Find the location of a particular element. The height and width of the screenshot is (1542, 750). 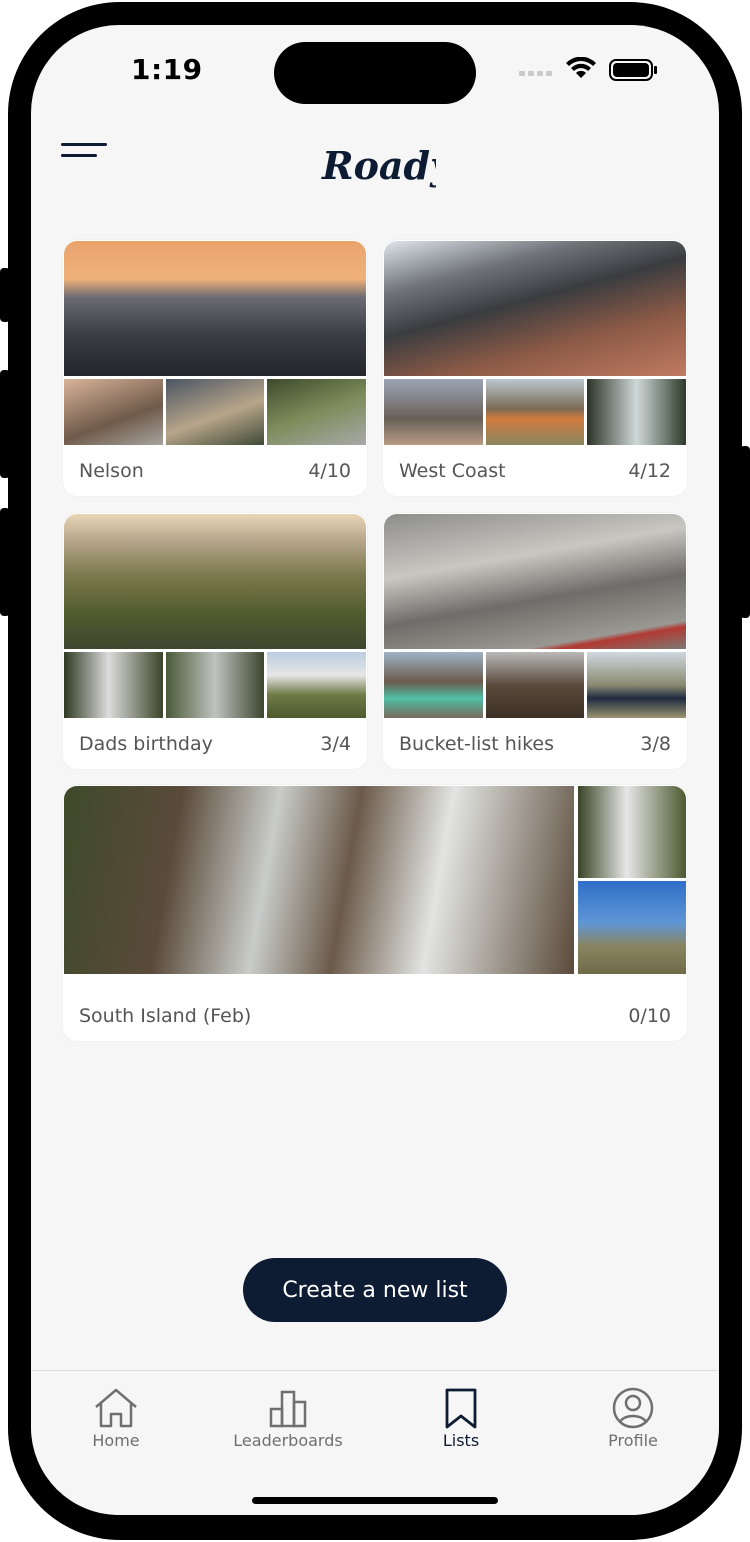

list-card-south-island-feb: South Island (Feb) 0/10 is located at coordinates (375, 913).